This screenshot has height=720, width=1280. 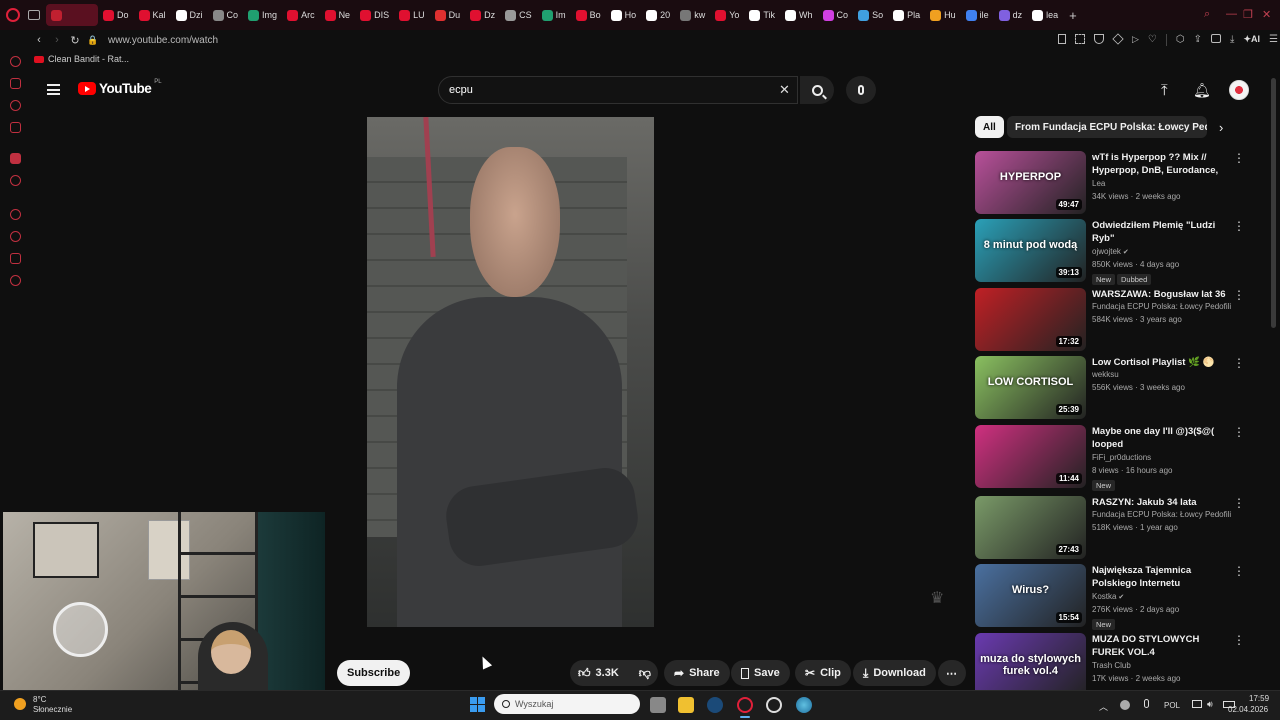 What do you see at coordinates (1062, 39) in the screenshot?
I see `bookmark-icon` at bounding box center [1062, 39].